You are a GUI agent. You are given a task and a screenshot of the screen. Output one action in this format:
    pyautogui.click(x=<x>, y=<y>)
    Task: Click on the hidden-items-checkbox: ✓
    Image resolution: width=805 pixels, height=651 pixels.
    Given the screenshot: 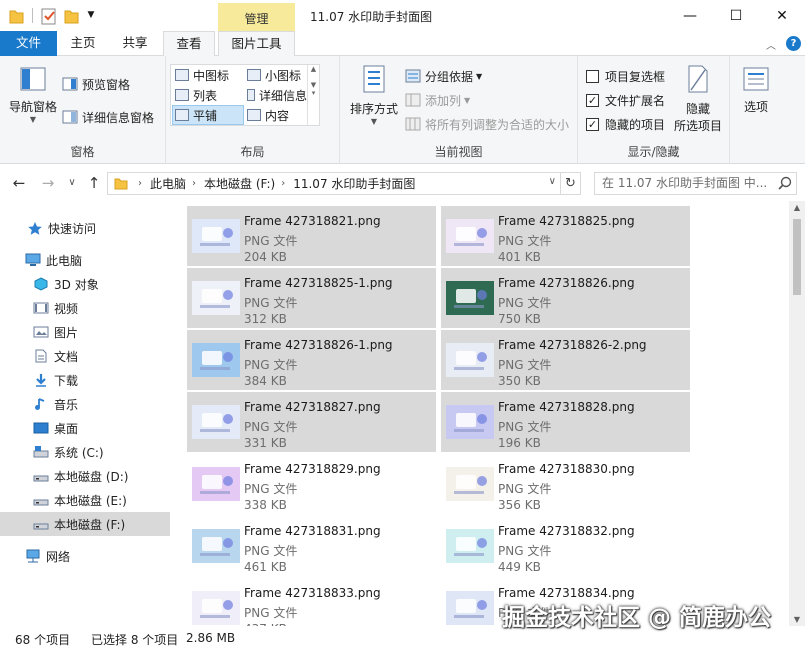 What is the action you would take?
    pyautogui.click(x=592, y=124)
    